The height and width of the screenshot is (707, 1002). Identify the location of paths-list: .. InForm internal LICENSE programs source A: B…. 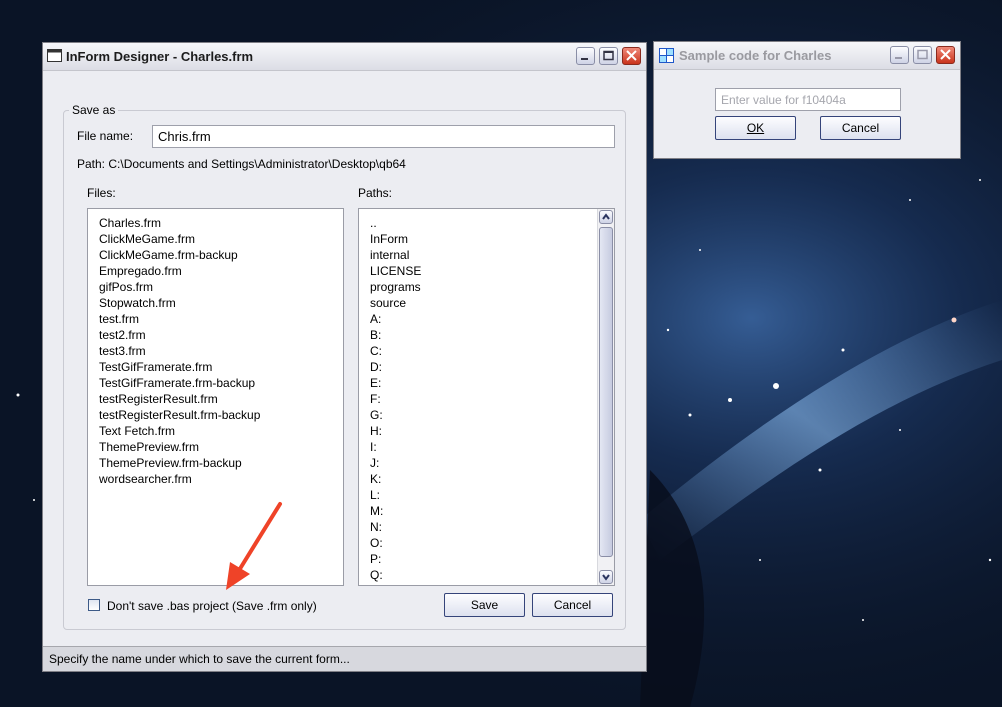
(486, 397).